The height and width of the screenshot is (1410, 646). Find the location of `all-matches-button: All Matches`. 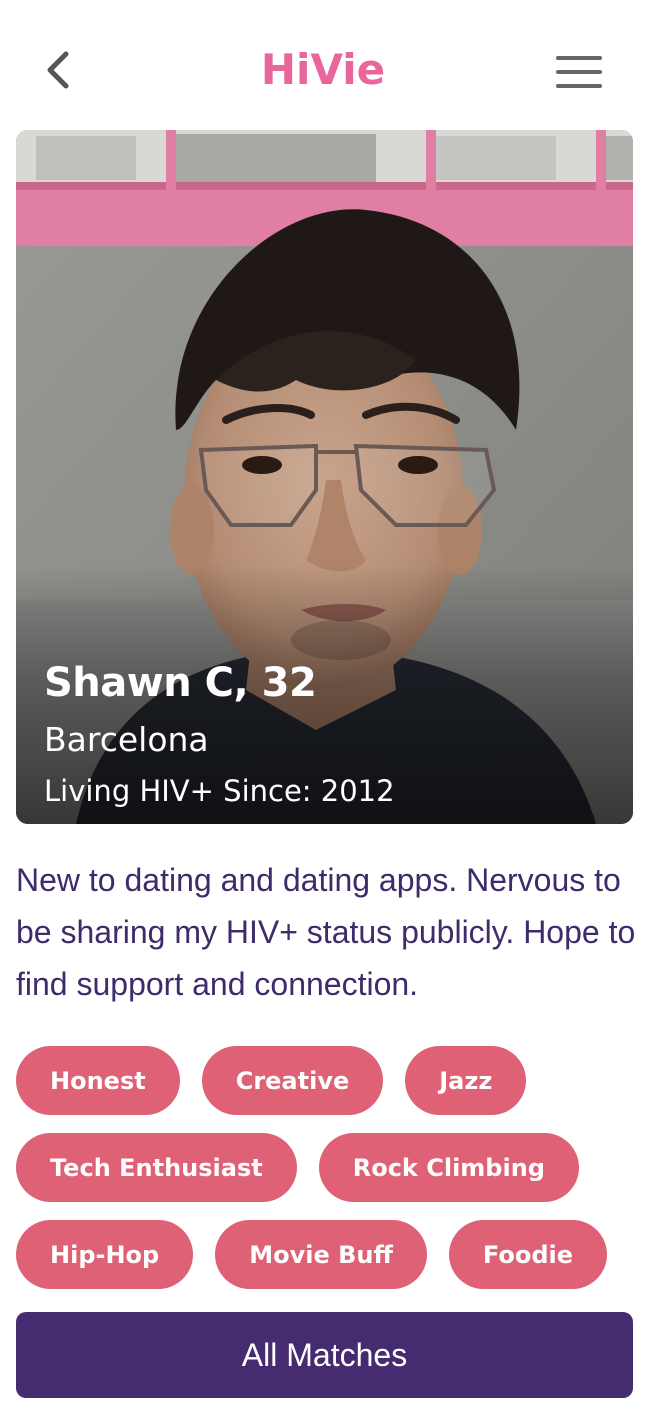

all-matches-button: All Matches is located at coordinates (324, 1355).